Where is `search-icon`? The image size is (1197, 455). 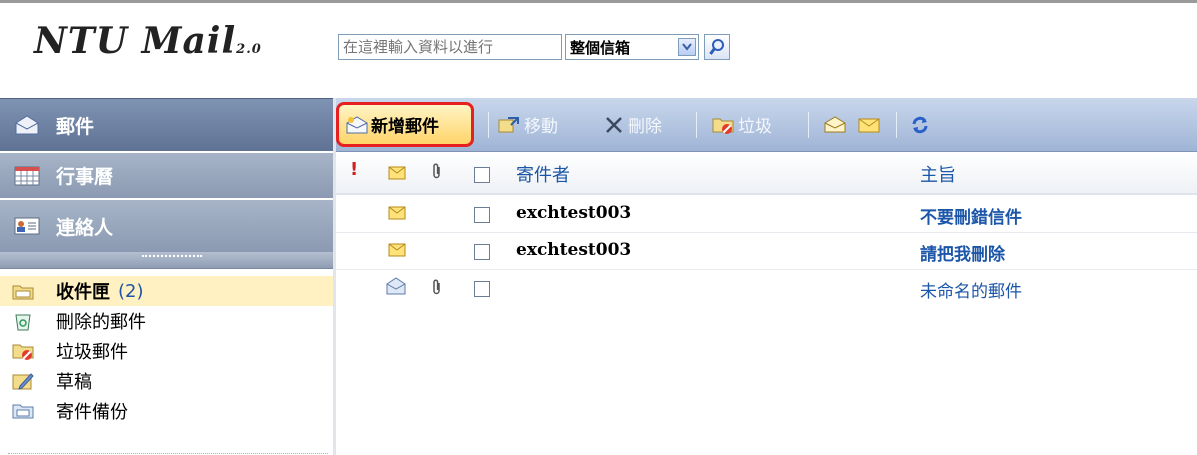
search-icon is located at coordinates (716, 47).